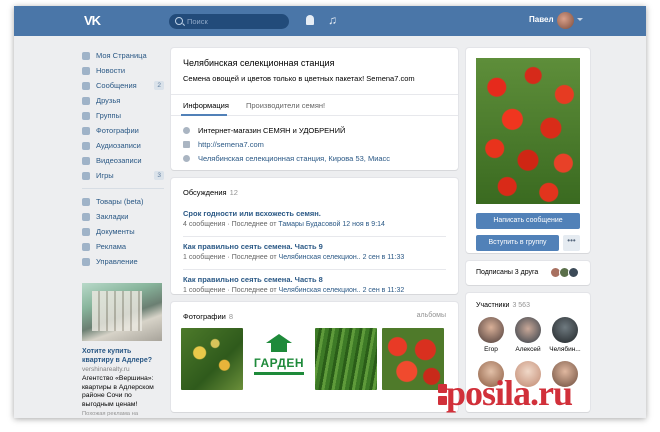  What do you see at coordinates (86, 85) in the screenshot?
I see `messages-icon` at bounding box center [86, 85].